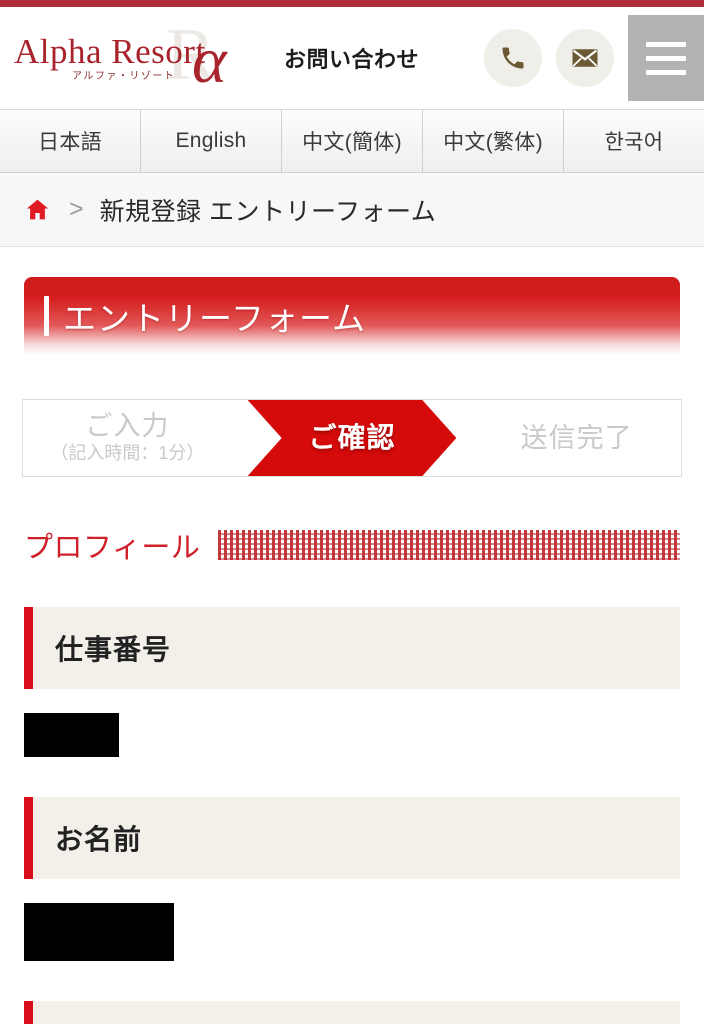  What do you see at coordinates (352, 648) in the screenshot?
I see `field-job-number-label-bar: 仕事番号` at bounding box center [352, 648].